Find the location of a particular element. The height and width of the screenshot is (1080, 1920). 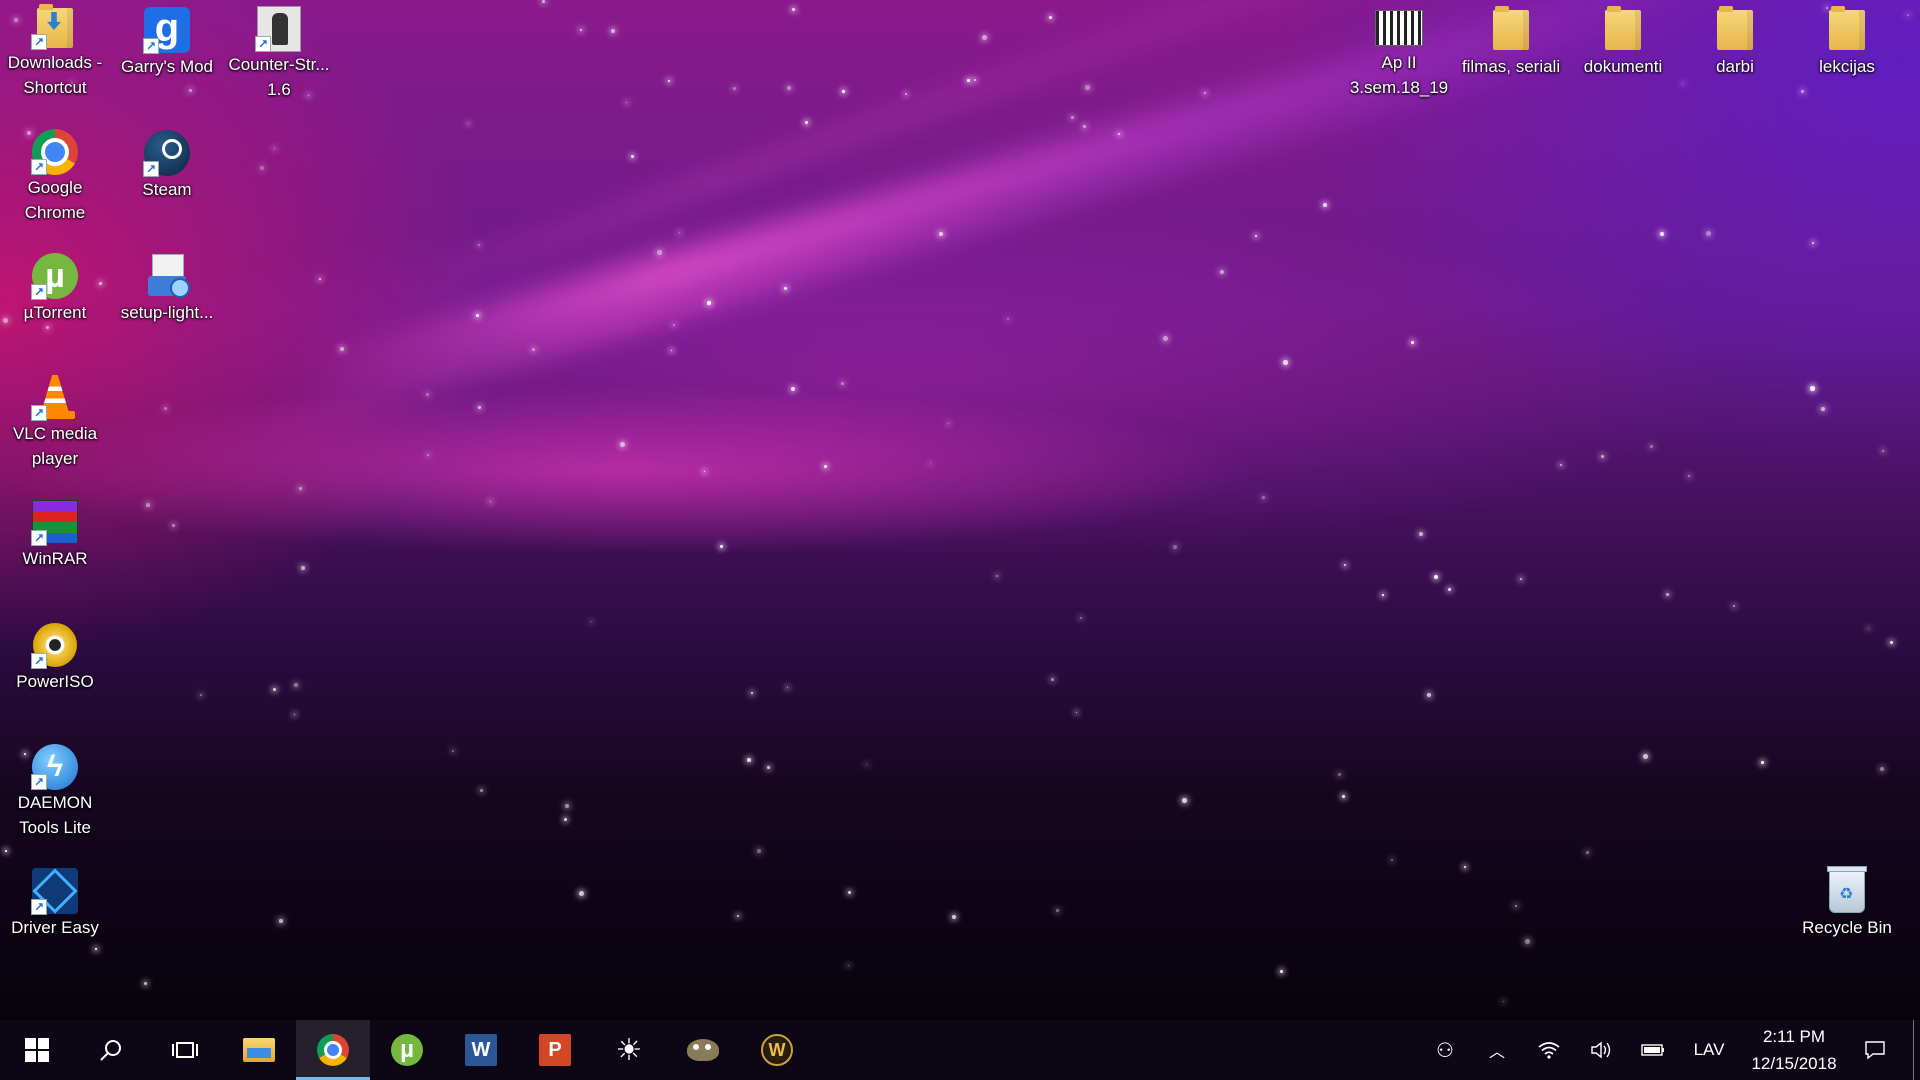

search-icon is located at coordinates (110, 1050).